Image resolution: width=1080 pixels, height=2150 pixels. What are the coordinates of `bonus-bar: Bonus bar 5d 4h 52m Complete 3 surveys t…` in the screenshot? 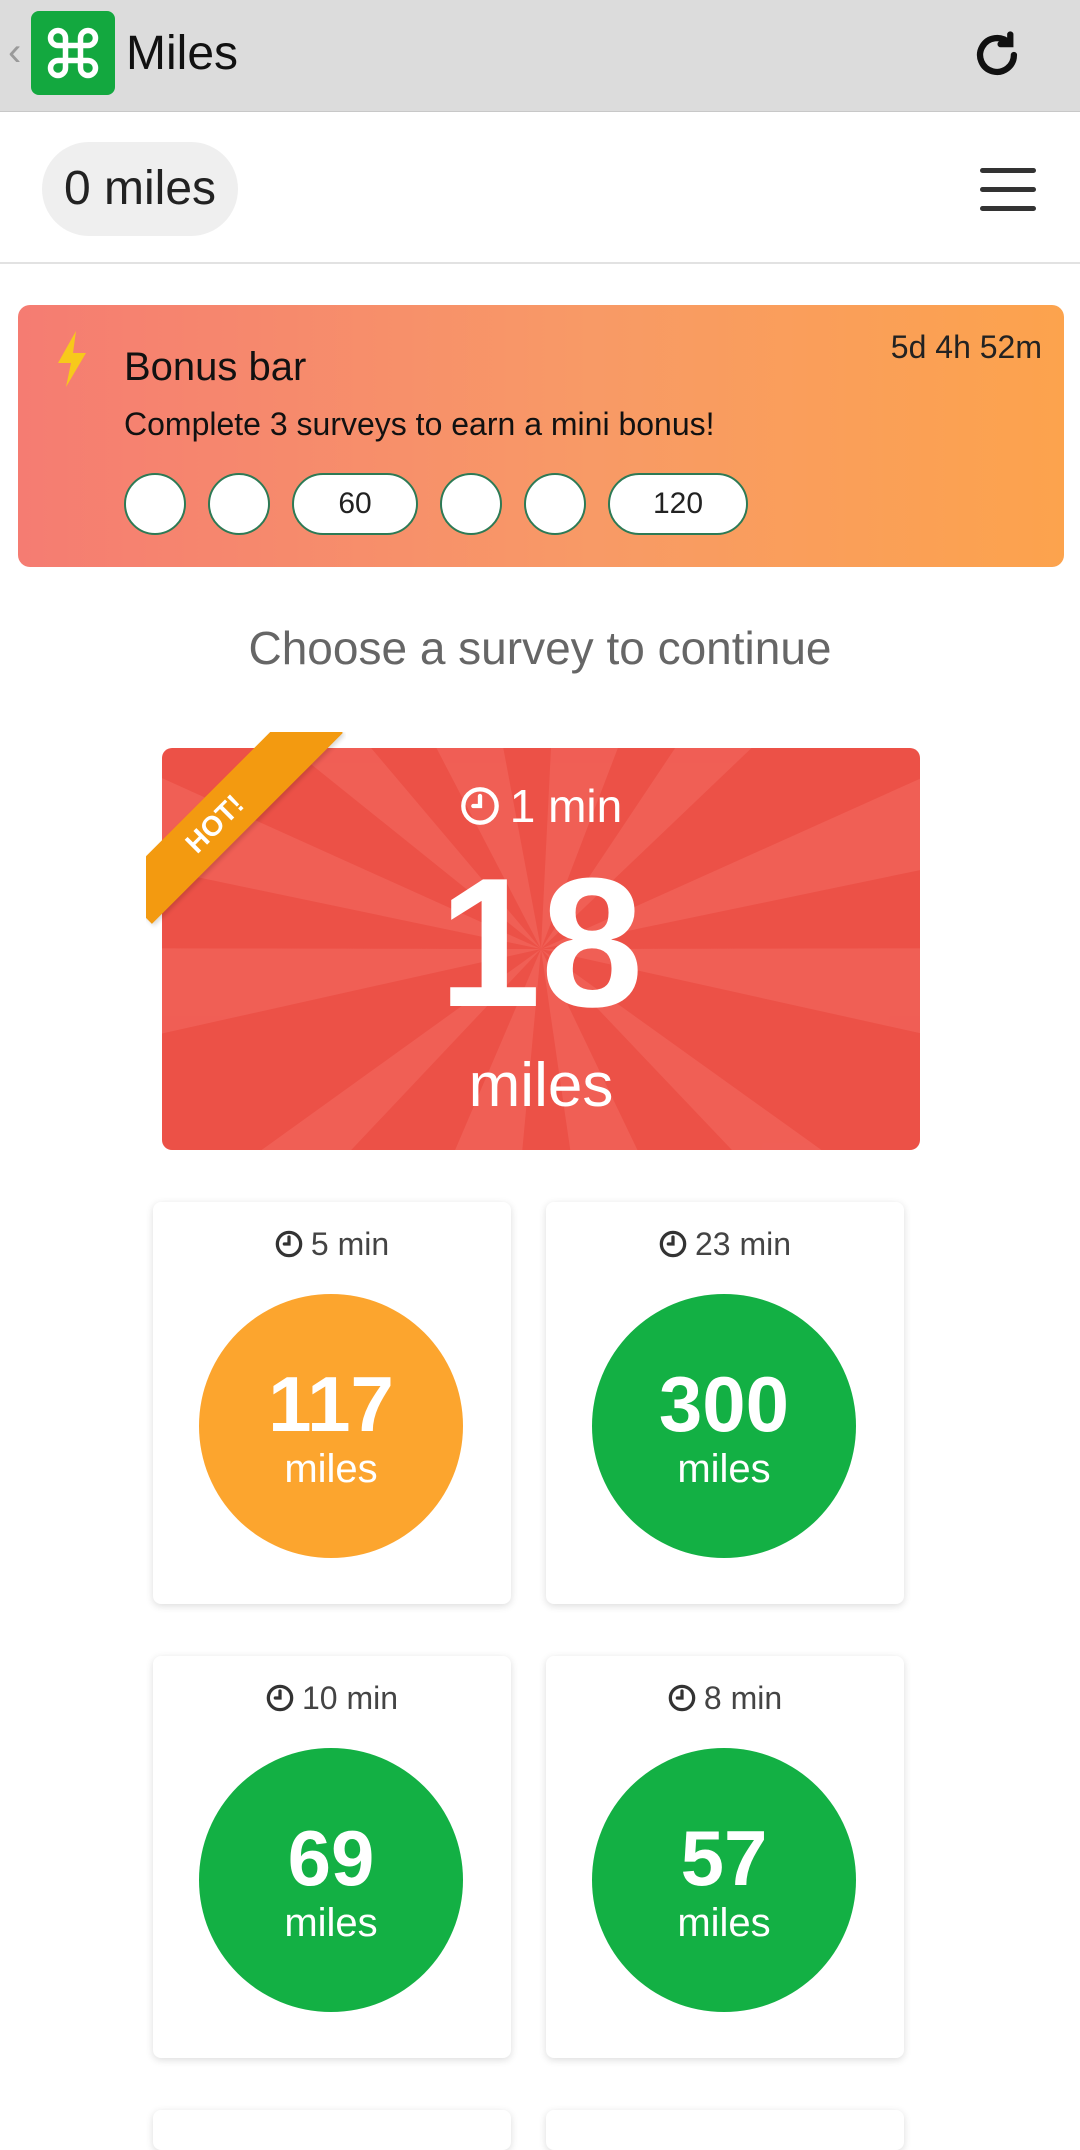 It's located at (541, 436).